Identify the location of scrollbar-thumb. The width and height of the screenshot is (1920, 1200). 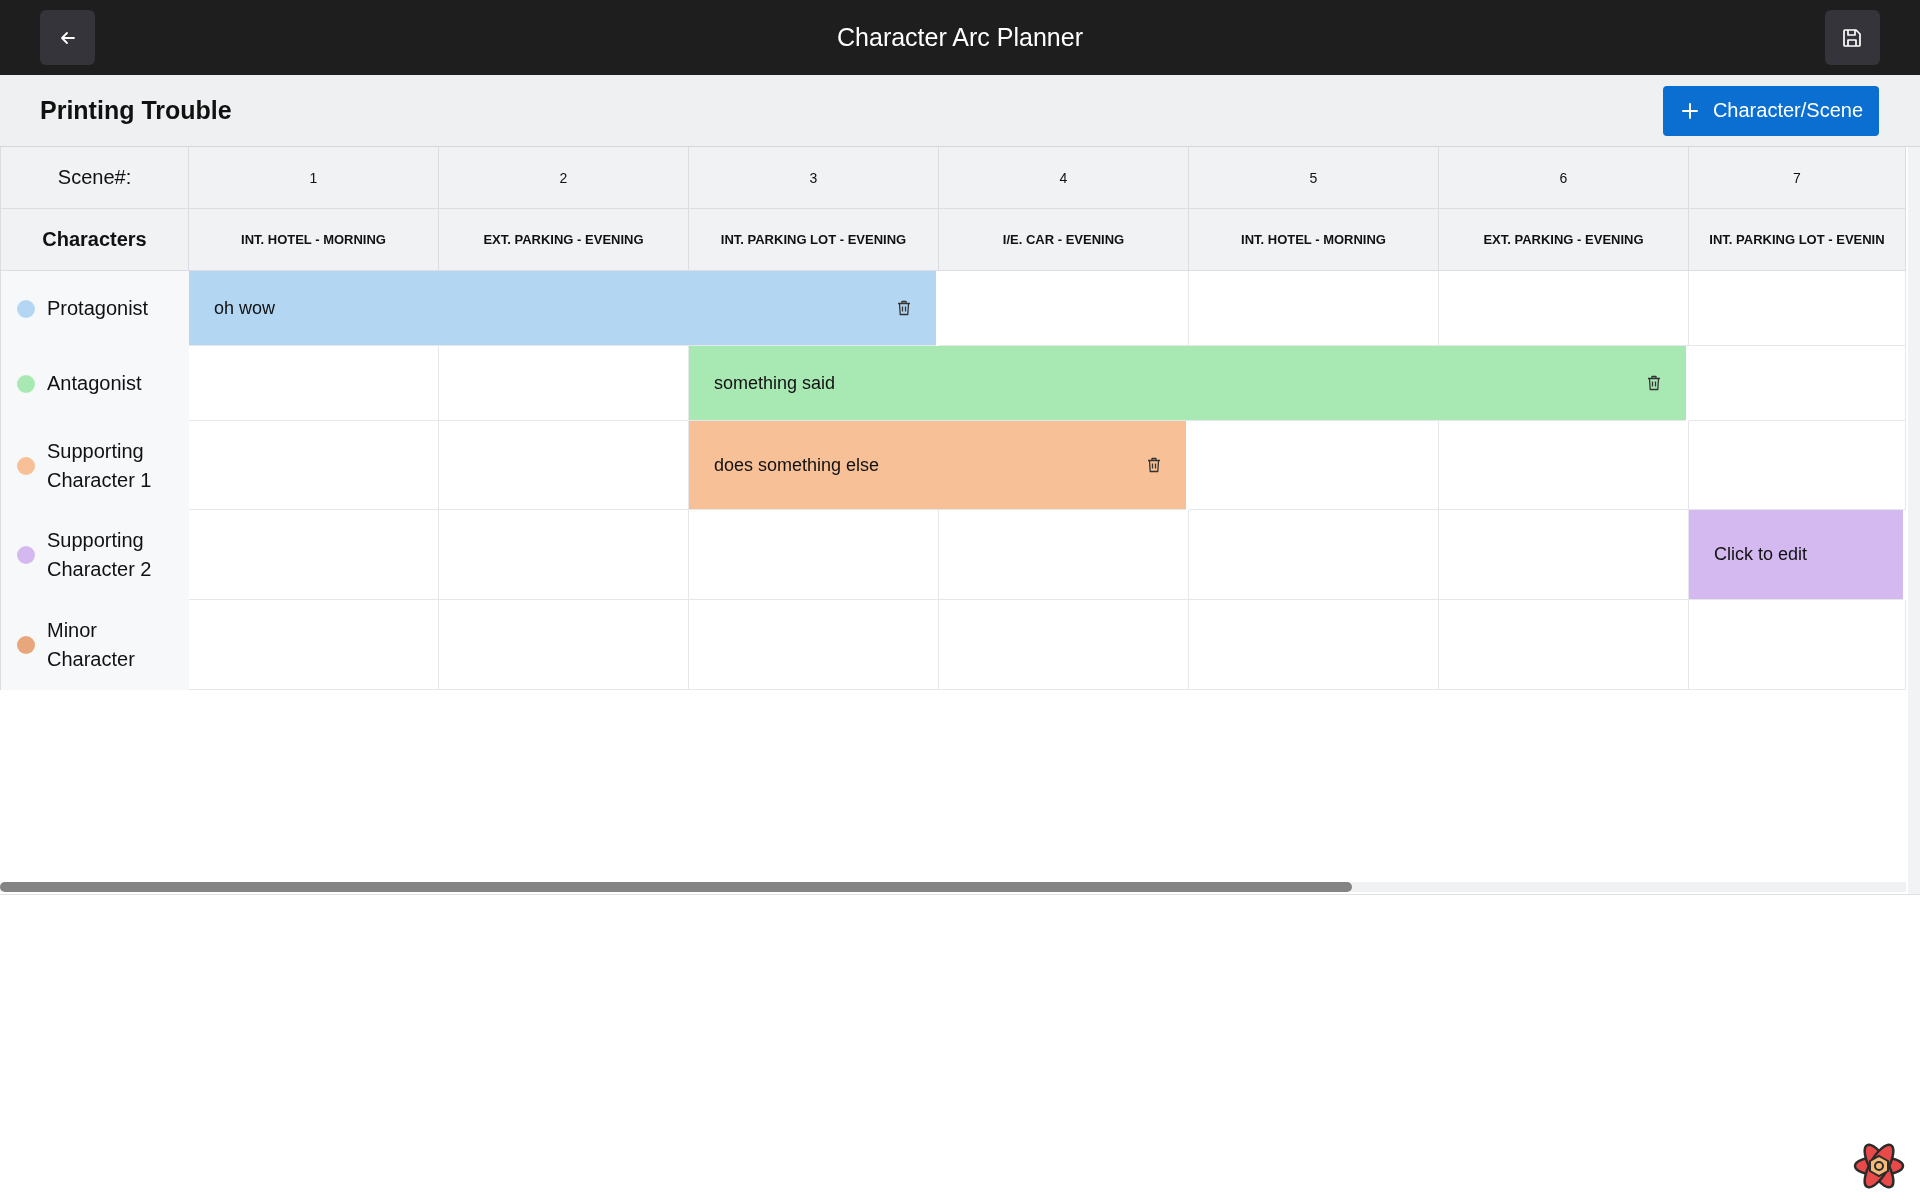
(676, 887).